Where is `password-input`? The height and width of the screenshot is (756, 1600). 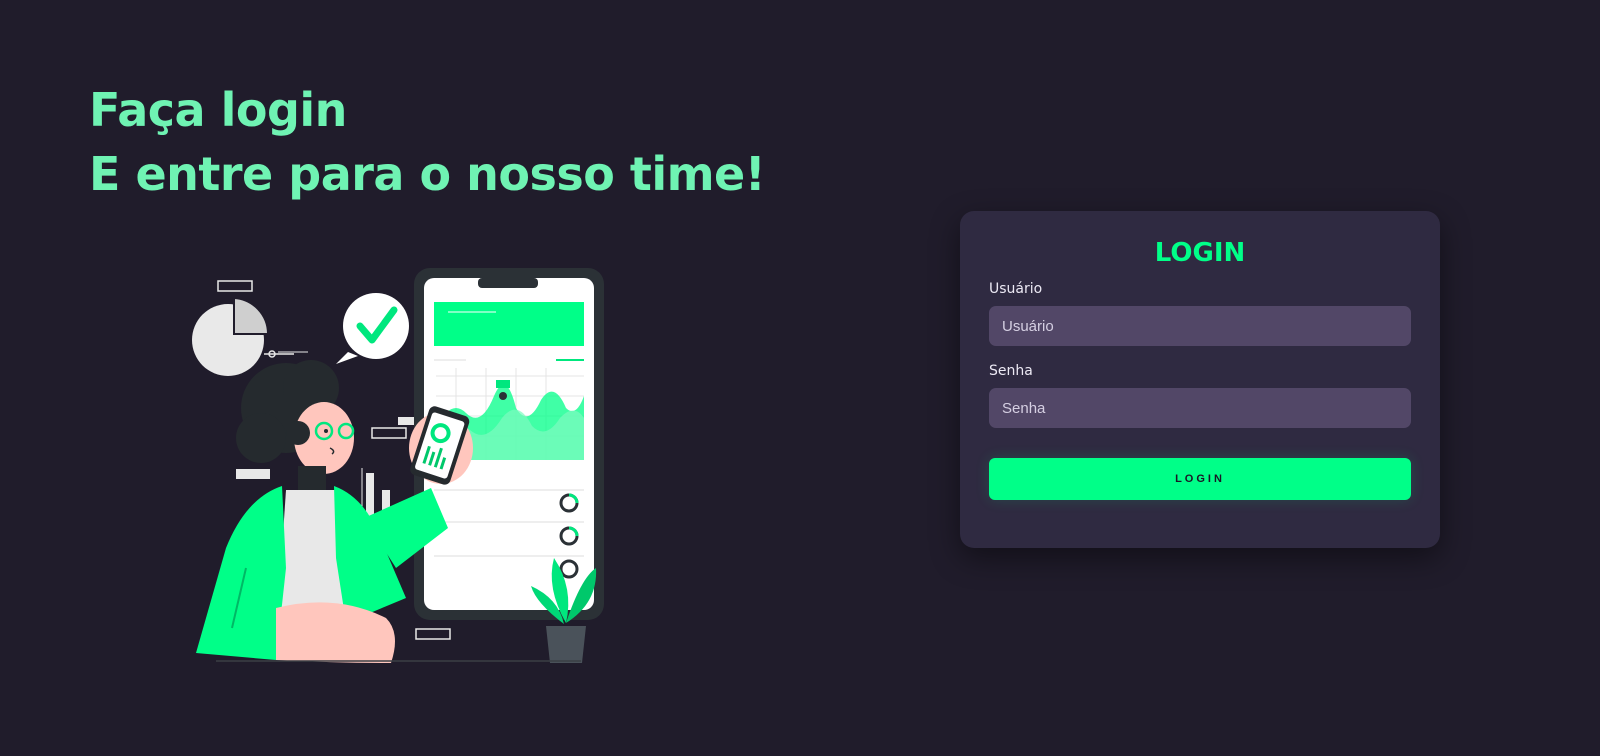
password-input is located at coordinates (1200, 408).